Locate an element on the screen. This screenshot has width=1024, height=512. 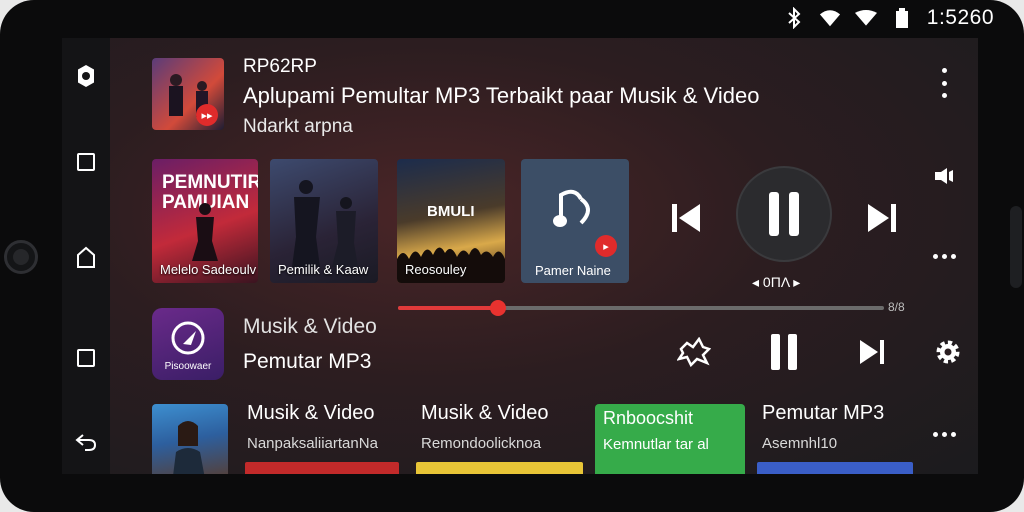
bluetooth-icon is located at coordinates (794, 18).